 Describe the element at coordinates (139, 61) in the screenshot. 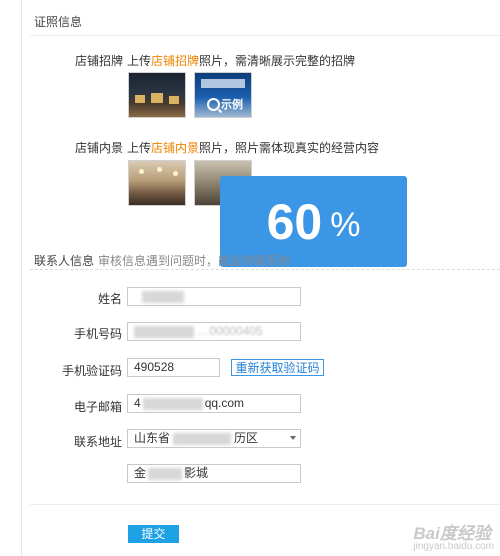

I see `sign-desc-pre: 上传` at that location.